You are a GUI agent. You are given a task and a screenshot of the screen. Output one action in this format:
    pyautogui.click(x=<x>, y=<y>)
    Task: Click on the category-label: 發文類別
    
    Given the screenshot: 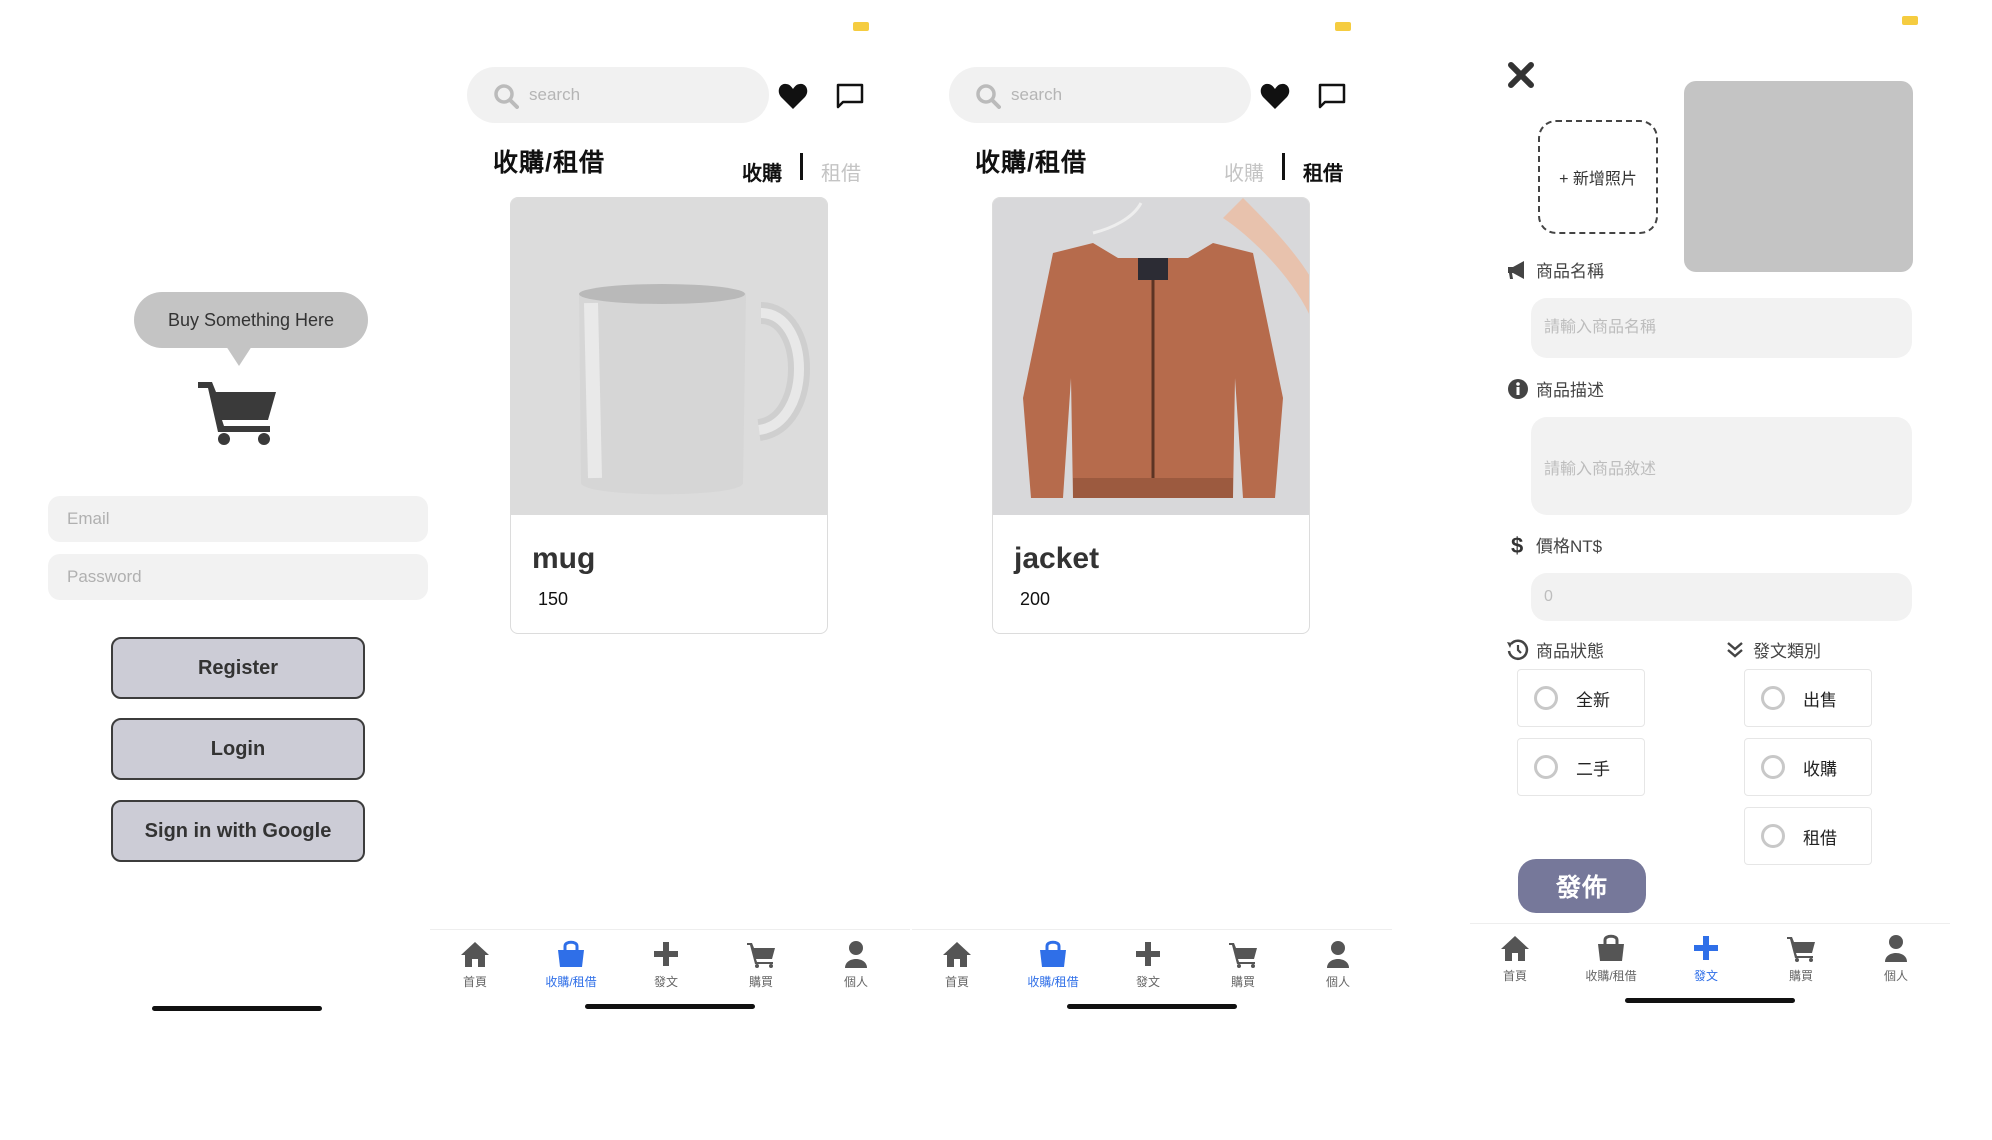 What is the action you would take?
    pyautogui.click(x=1772, y=649)
    